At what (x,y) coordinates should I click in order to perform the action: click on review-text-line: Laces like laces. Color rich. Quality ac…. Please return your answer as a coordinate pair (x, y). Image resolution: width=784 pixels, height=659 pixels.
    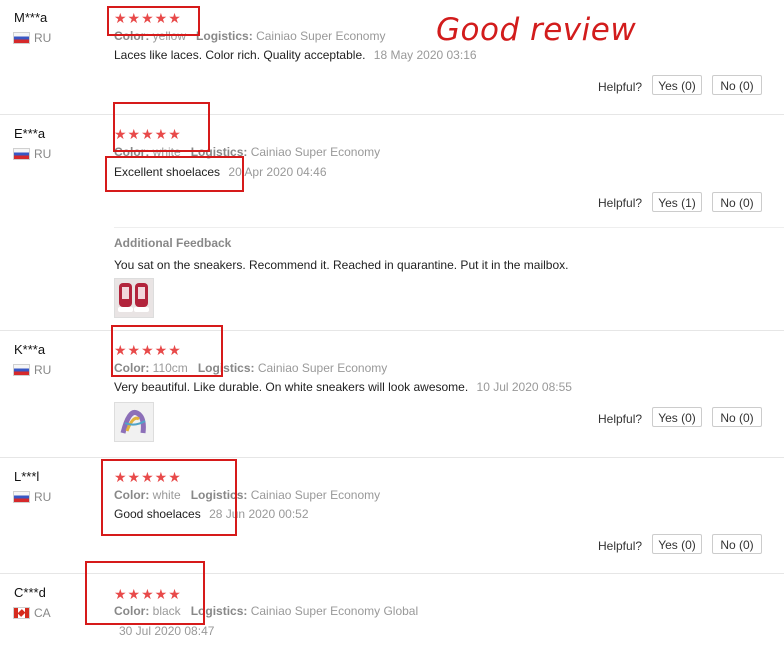
    Looking at the image, I should click on (295, 55).